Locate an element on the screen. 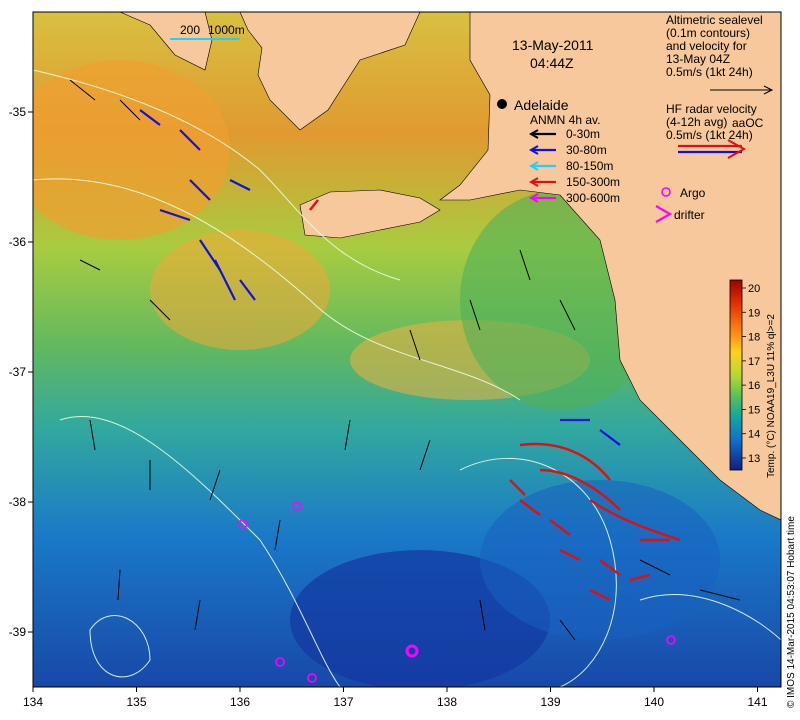 The height and width of the screenshot is (720, 800). drifter-legend-label: drifter is located at coordinates (689, 215).